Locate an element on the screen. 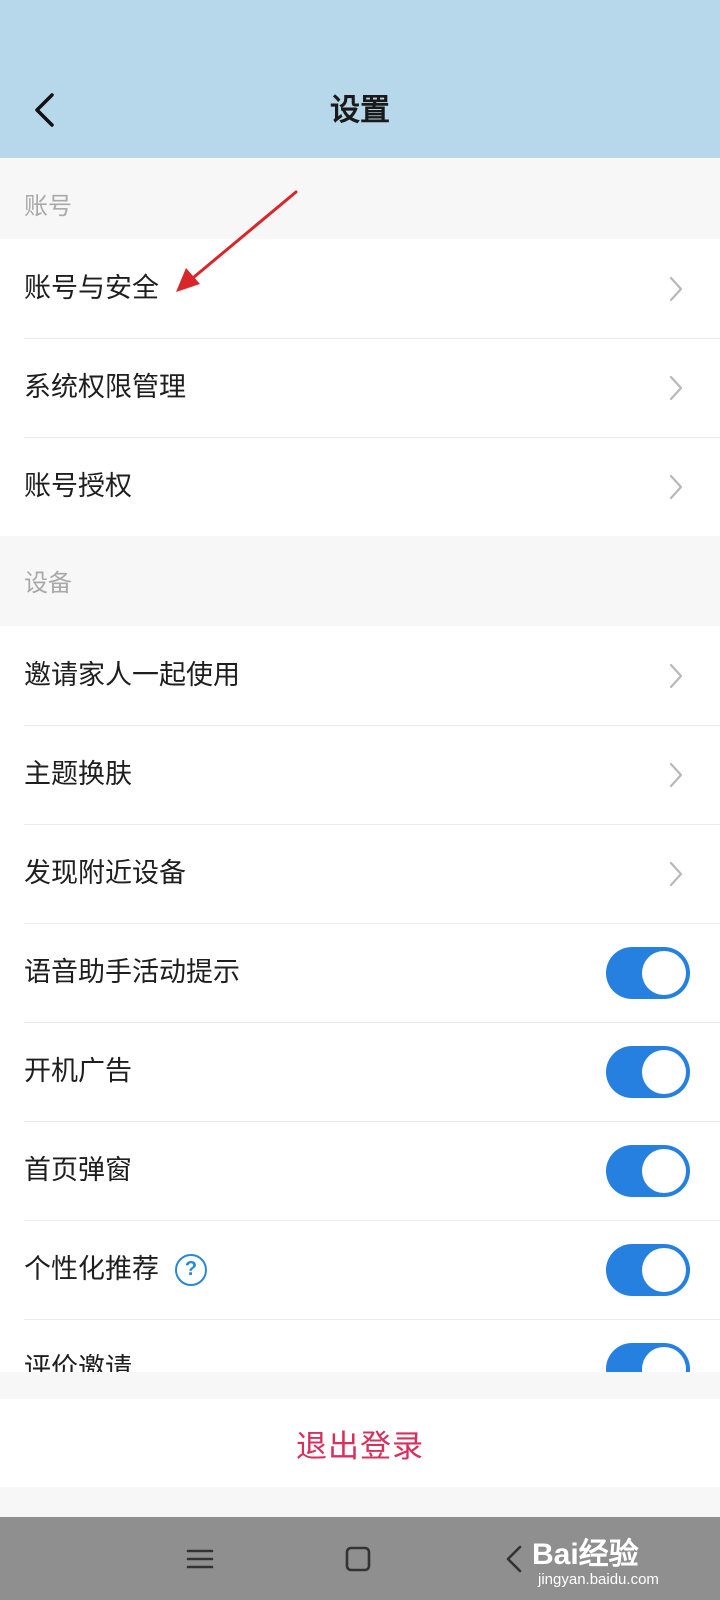 The width and height of the screenshot is (720, 1600). watermark-sub: jingyan.baidu.com is located at coordinates (598, 1579).